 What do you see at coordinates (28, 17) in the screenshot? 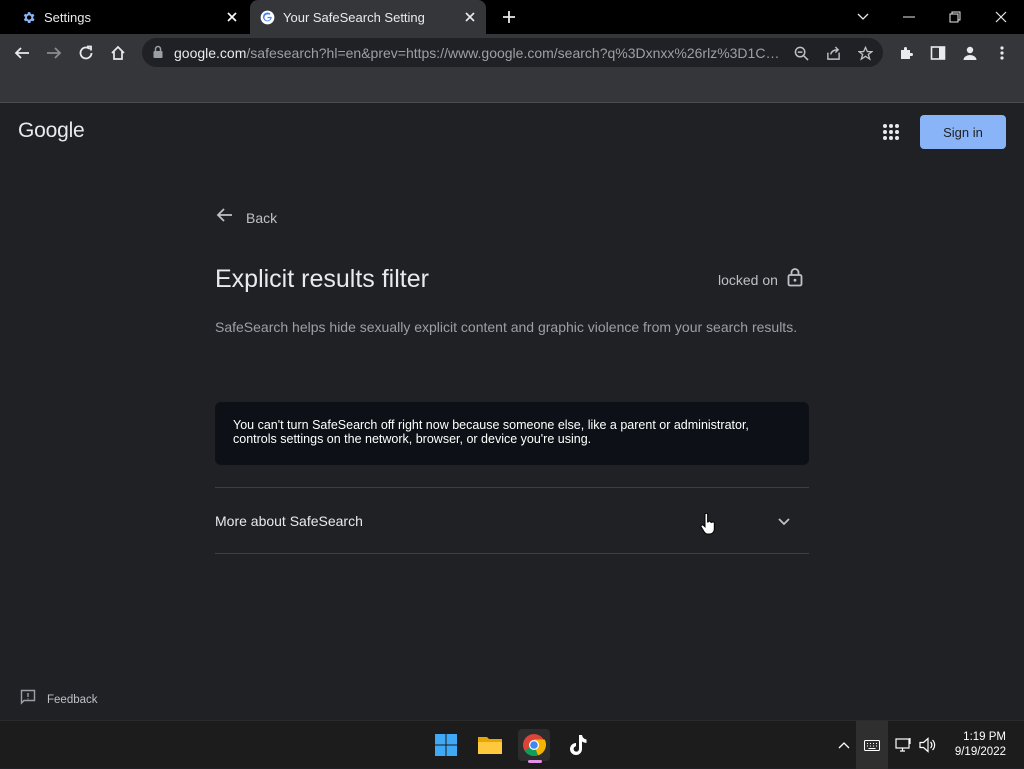
I see `gear-icon` at bounding box center [28, 17].